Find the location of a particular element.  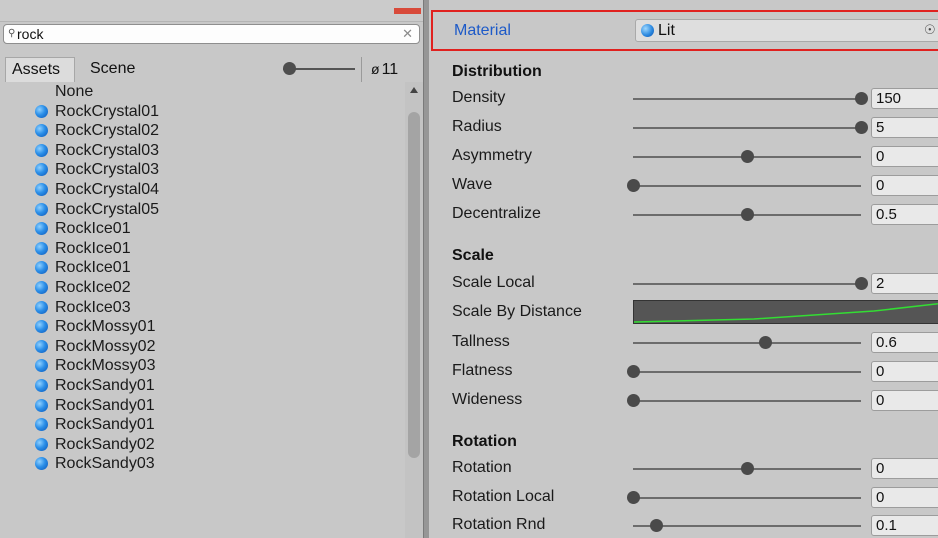

scale-local-field: 2 is located at coordinates (904, 283).